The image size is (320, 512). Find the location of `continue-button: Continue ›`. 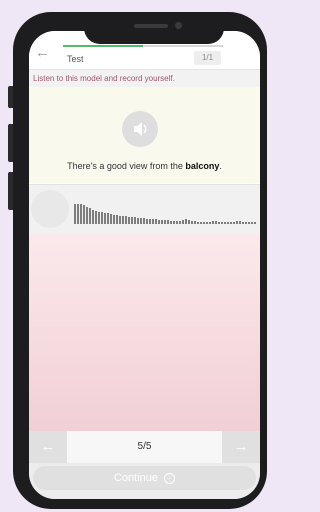

continue-button: Continue › is located at coordinates (144, 478).